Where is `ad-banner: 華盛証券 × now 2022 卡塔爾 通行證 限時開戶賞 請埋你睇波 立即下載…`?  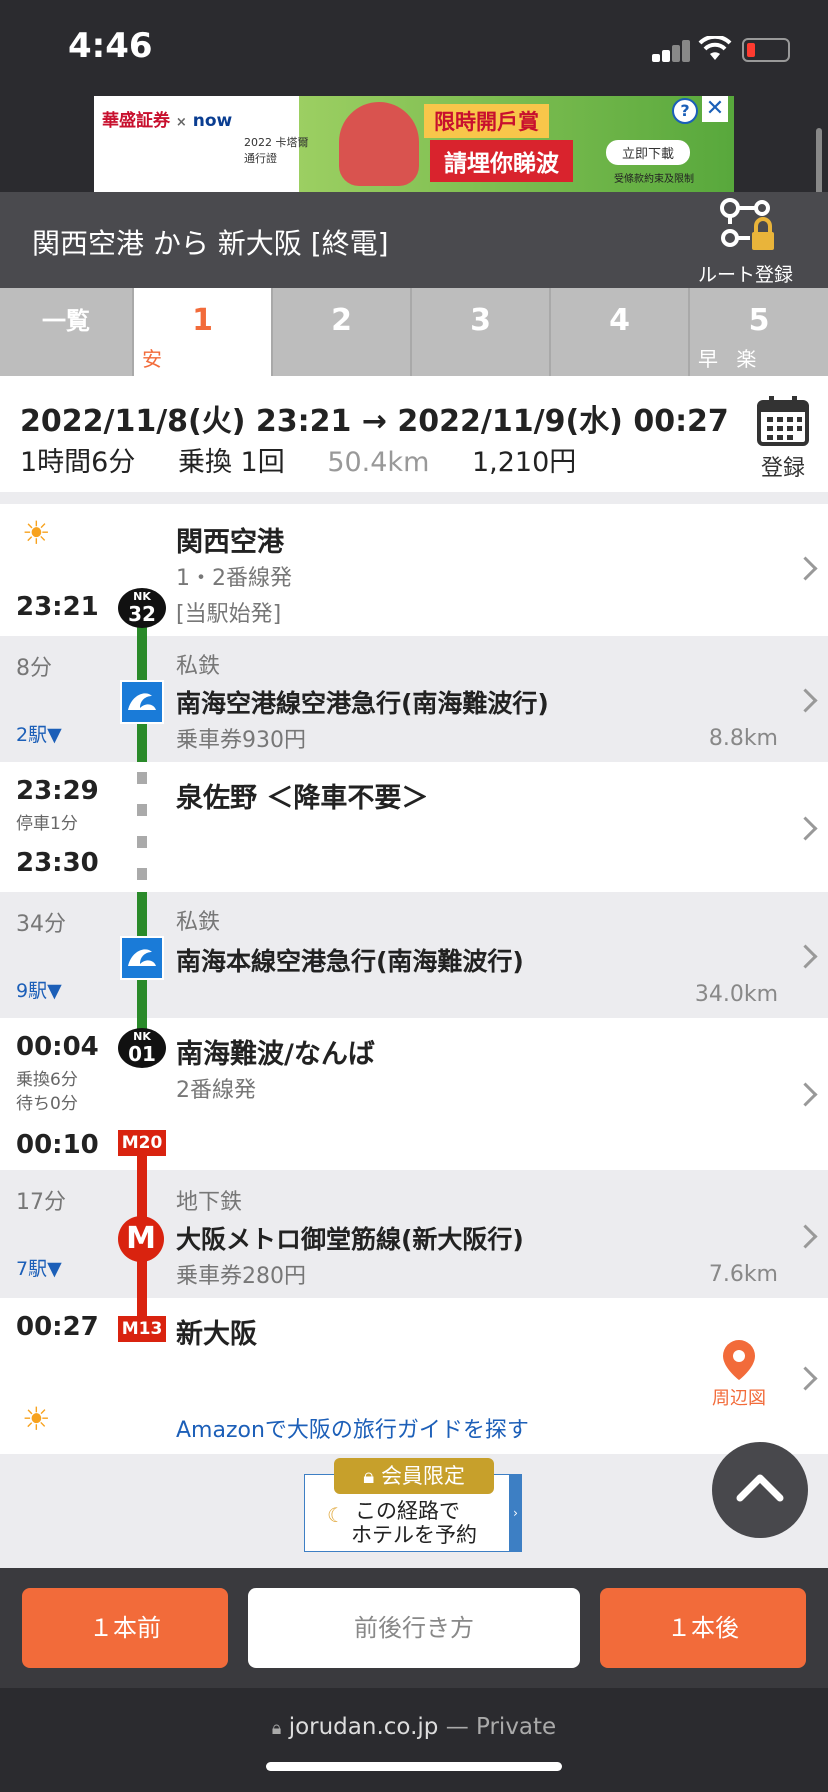 ad-banner: 華盛証券 × now 2022 卡塔爾 通行證 限時開戶賞 請埋你睇波 立即下載… is located at coordinates (414, 144).